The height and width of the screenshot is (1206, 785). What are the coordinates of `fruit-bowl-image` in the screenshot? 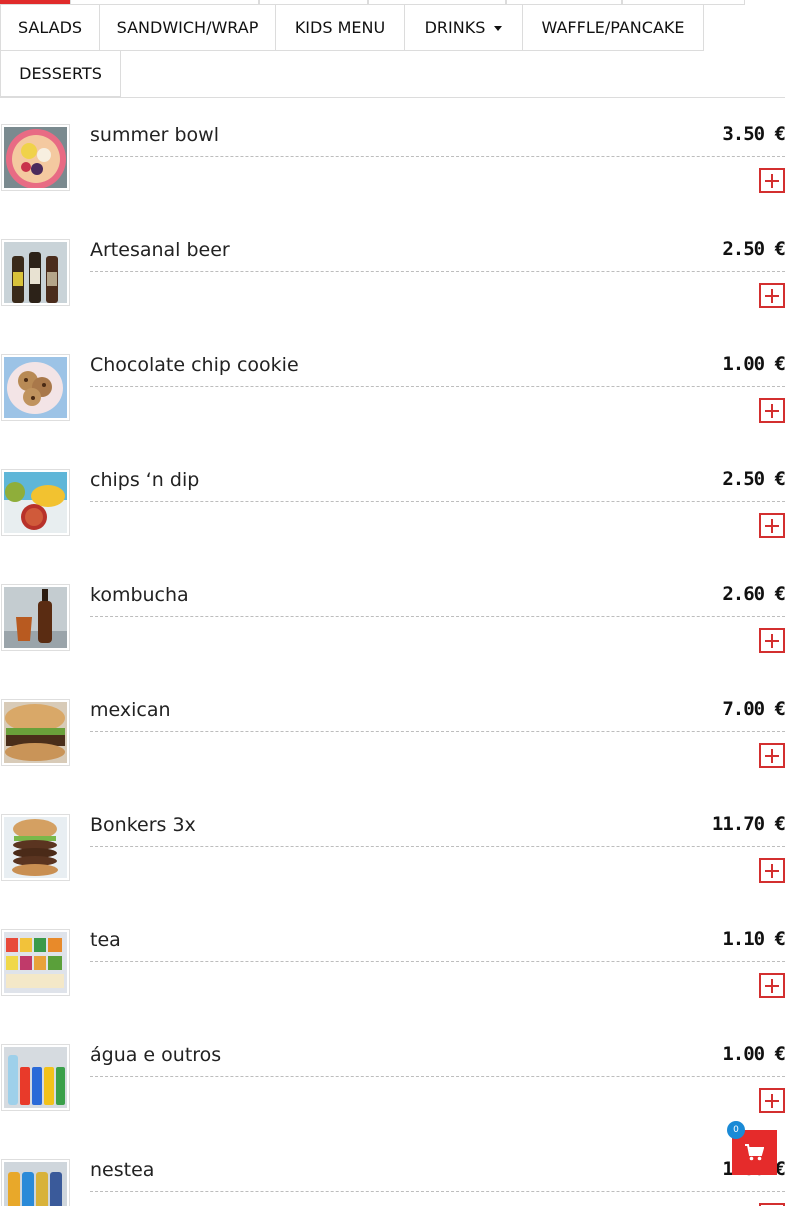 It's located at (35, 157).